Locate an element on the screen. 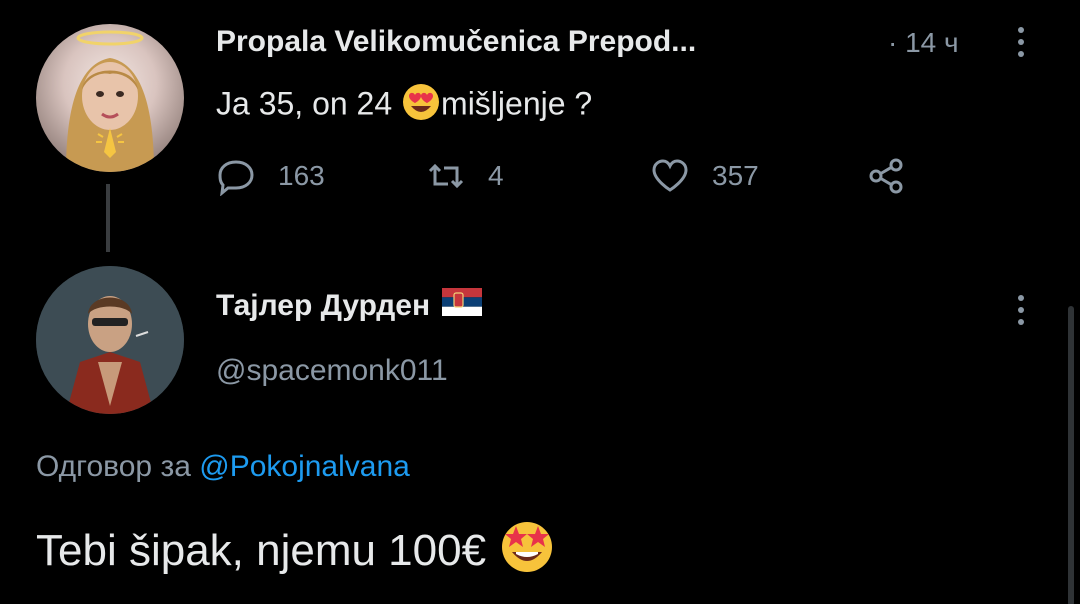 The width and height of the screenshot is (1080, 614). tweet-text-start: Ja 35, on 24 is located at coordinates (309, 103).